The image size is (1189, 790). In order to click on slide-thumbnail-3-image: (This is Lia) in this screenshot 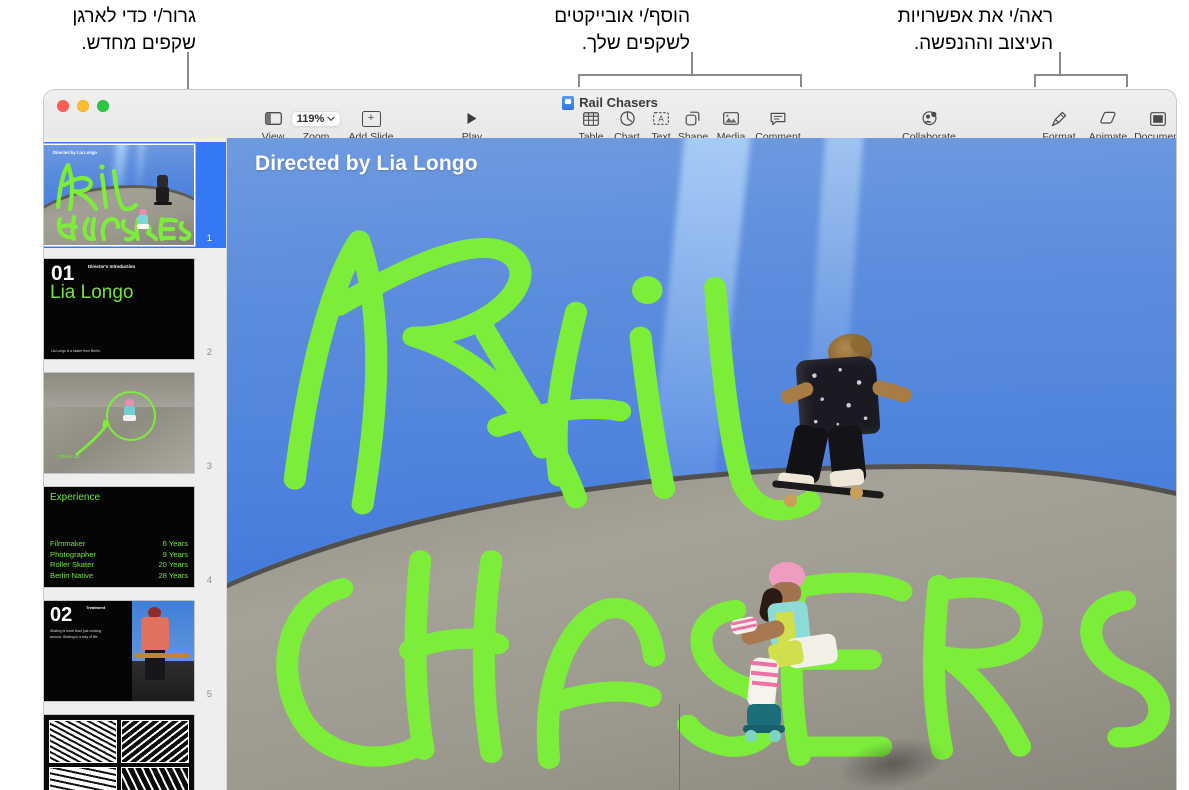, I will do `click(119, 423)`.